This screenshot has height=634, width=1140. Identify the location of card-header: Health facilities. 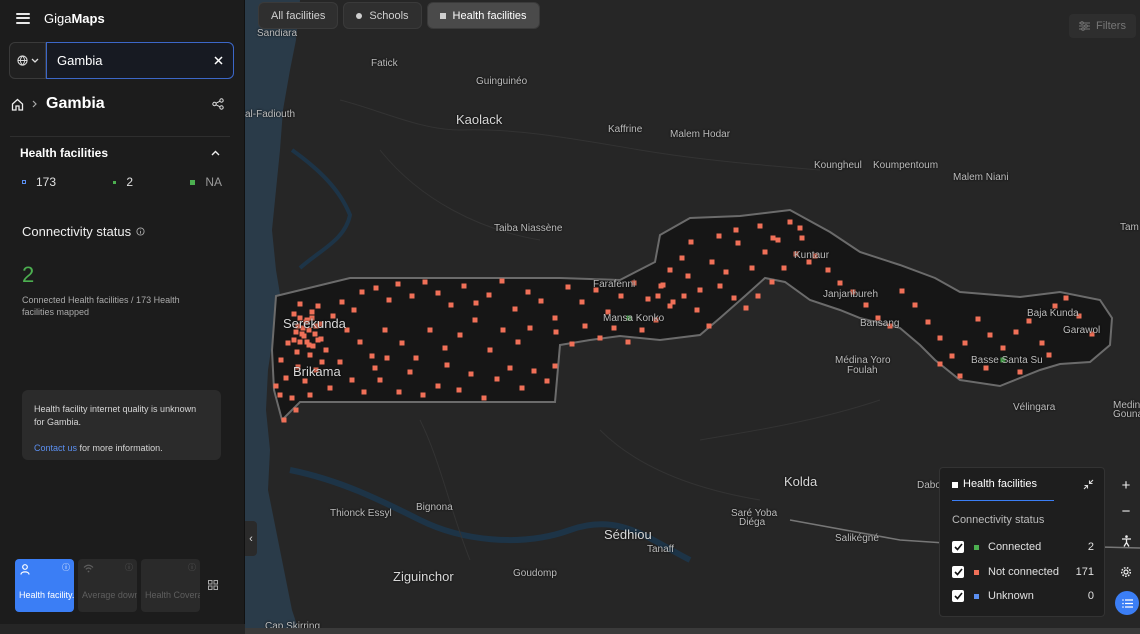
(120, 148).